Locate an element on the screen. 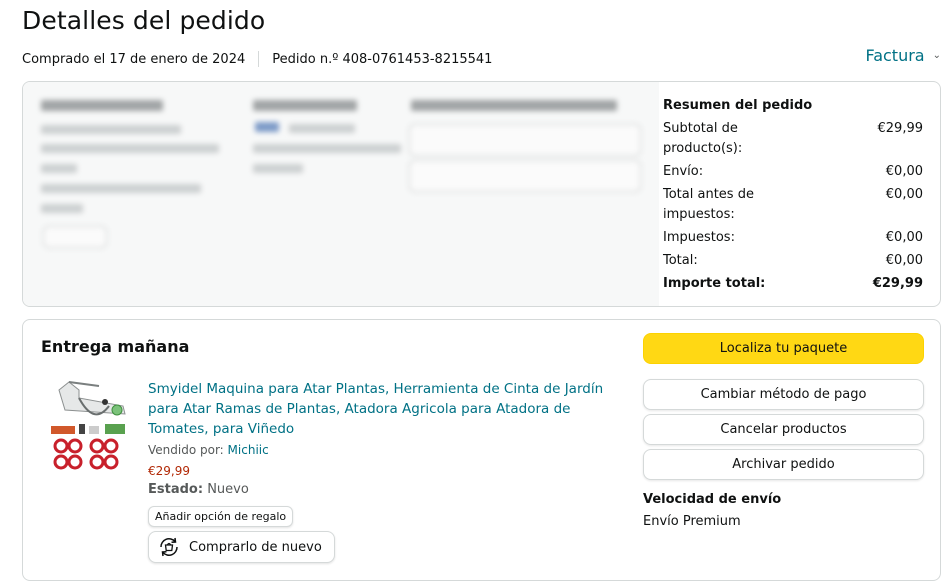 The width and height of the screenshot is (949, 587). page-title: Detalles del pedido is located at coordinates (144, 20).